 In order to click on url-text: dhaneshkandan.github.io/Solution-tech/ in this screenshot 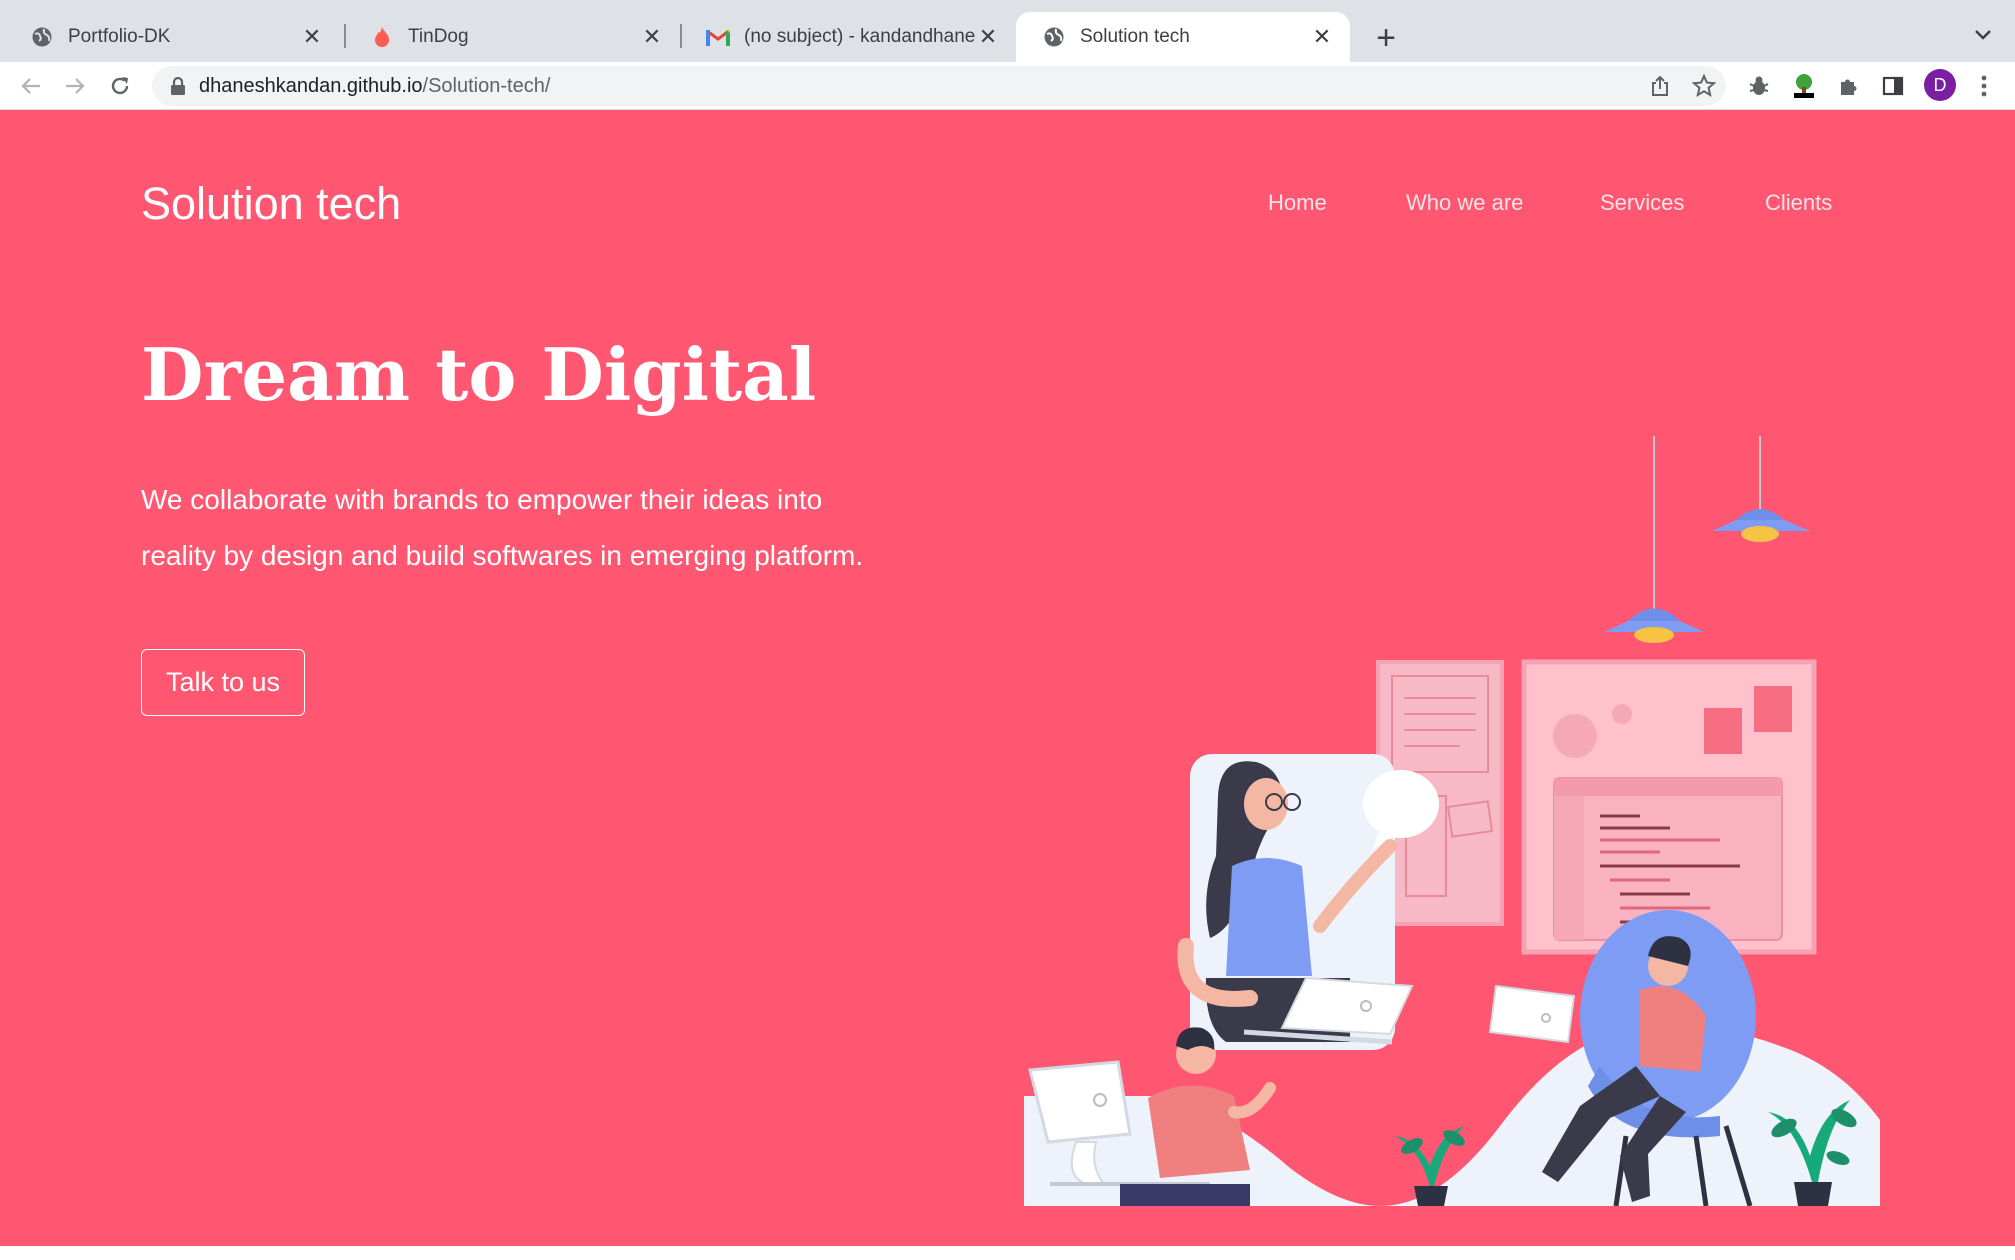, I will do `click(374, 86)`.